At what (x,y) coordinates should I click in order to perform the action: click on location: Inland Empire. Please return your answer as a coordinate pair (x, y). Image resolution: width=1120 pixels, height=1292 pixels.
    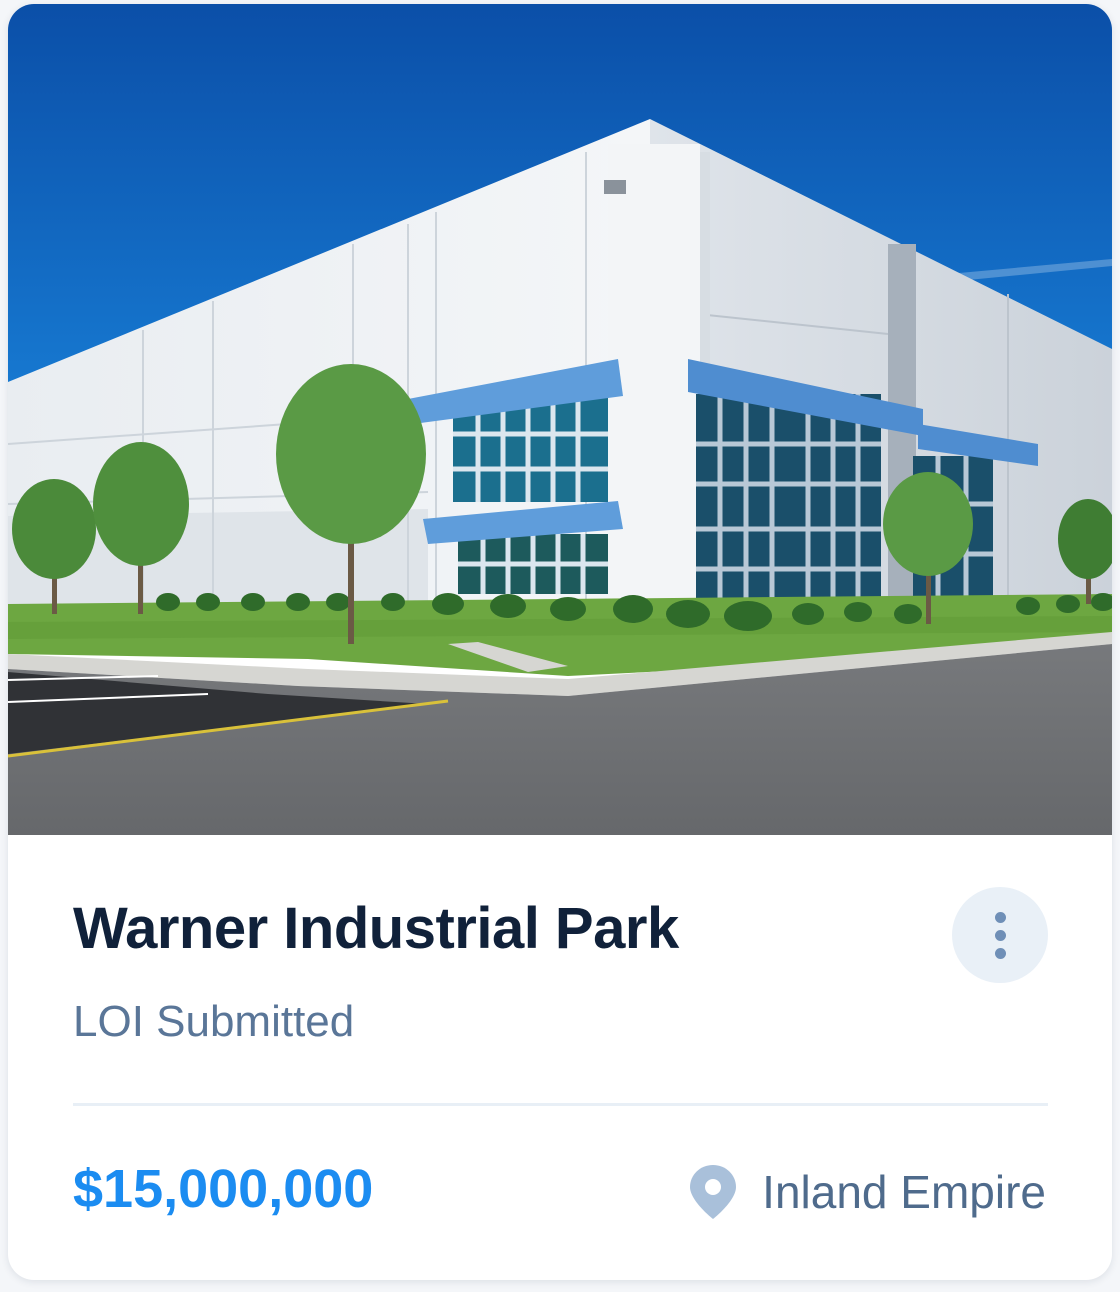
    Looking at the image, I should click on (867, 1192).